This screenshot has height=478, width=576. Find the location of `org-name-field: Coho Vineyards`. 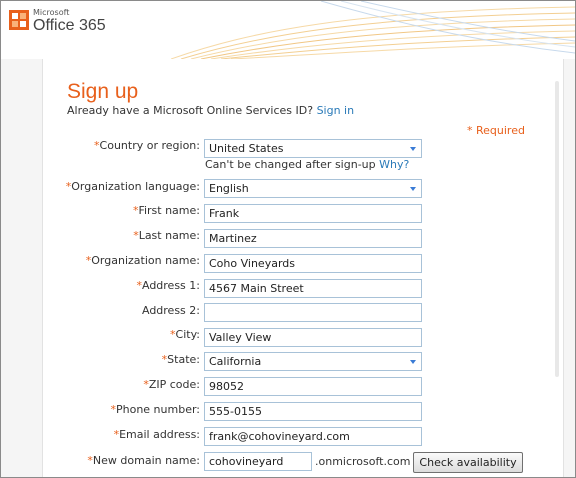

org-name-field: Coho Vineyards is located at coordinates (313, 263).